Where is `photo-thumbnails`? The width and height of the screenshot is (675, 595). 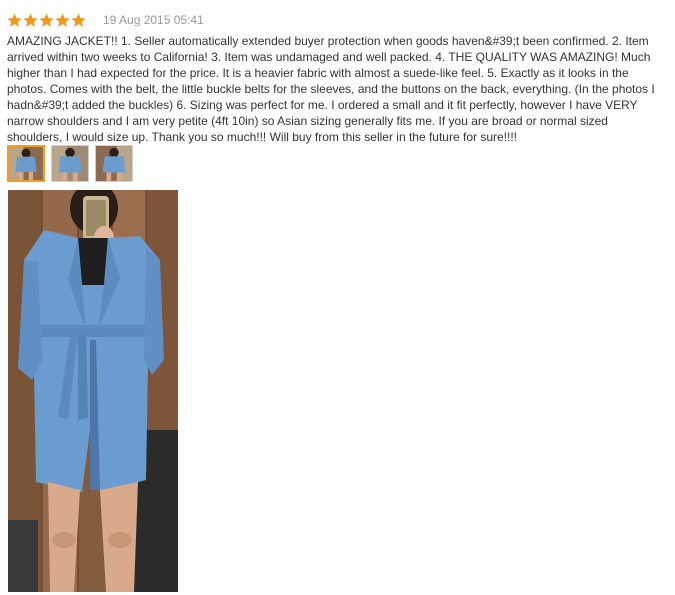
photo-thumbnails is located at coordinates (70, 163).